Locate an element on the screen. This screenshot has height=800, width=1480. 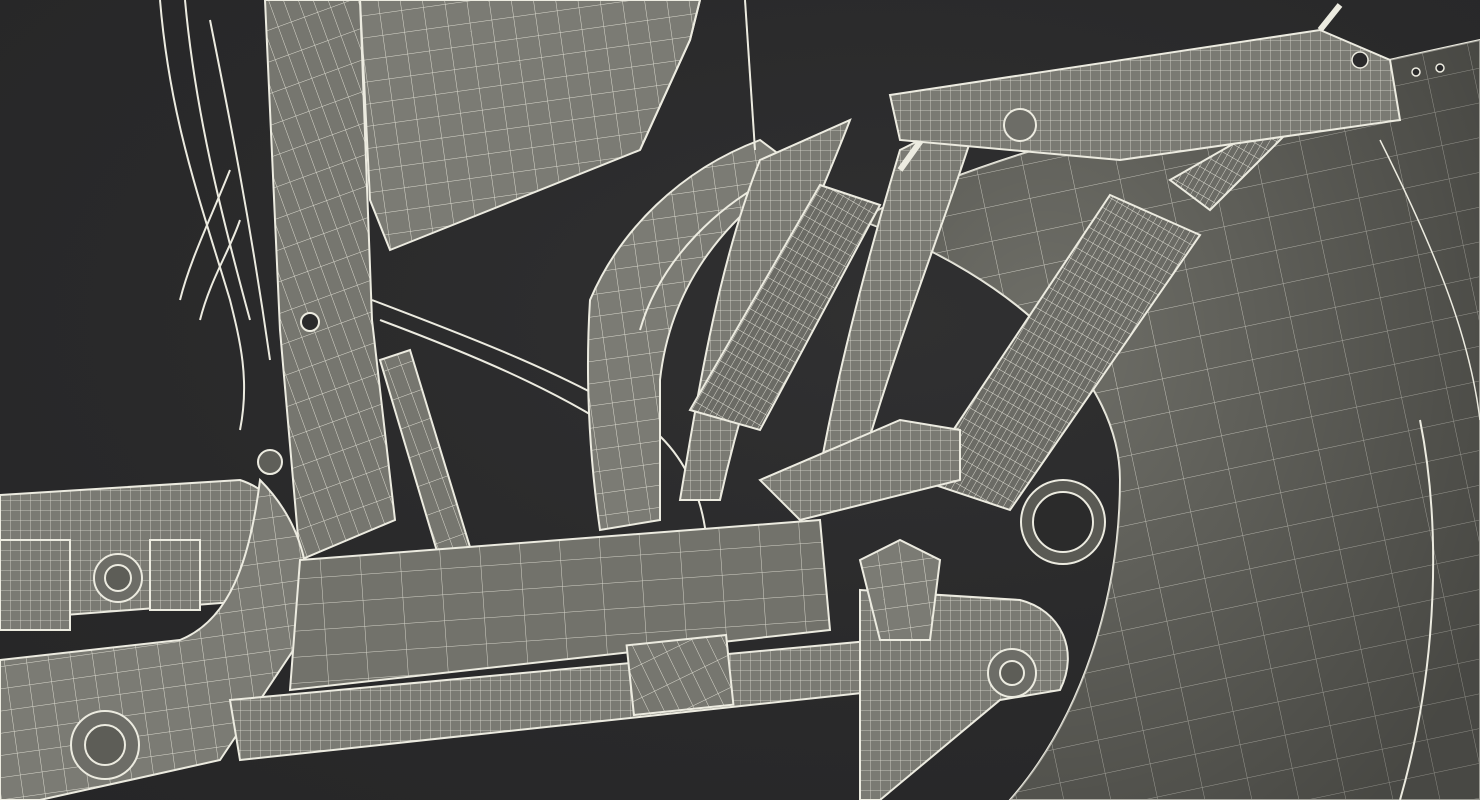
beam-collar is located at coordinates (680, 675).